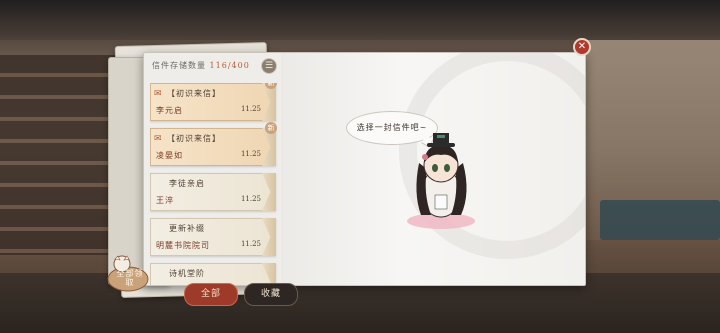  What do you see at coordinates (213, 144) in the screenshot?
I see `letter-item: ✉ 【初识来信】 凌晏如 11.25 新` at bounding box center [213, 144].